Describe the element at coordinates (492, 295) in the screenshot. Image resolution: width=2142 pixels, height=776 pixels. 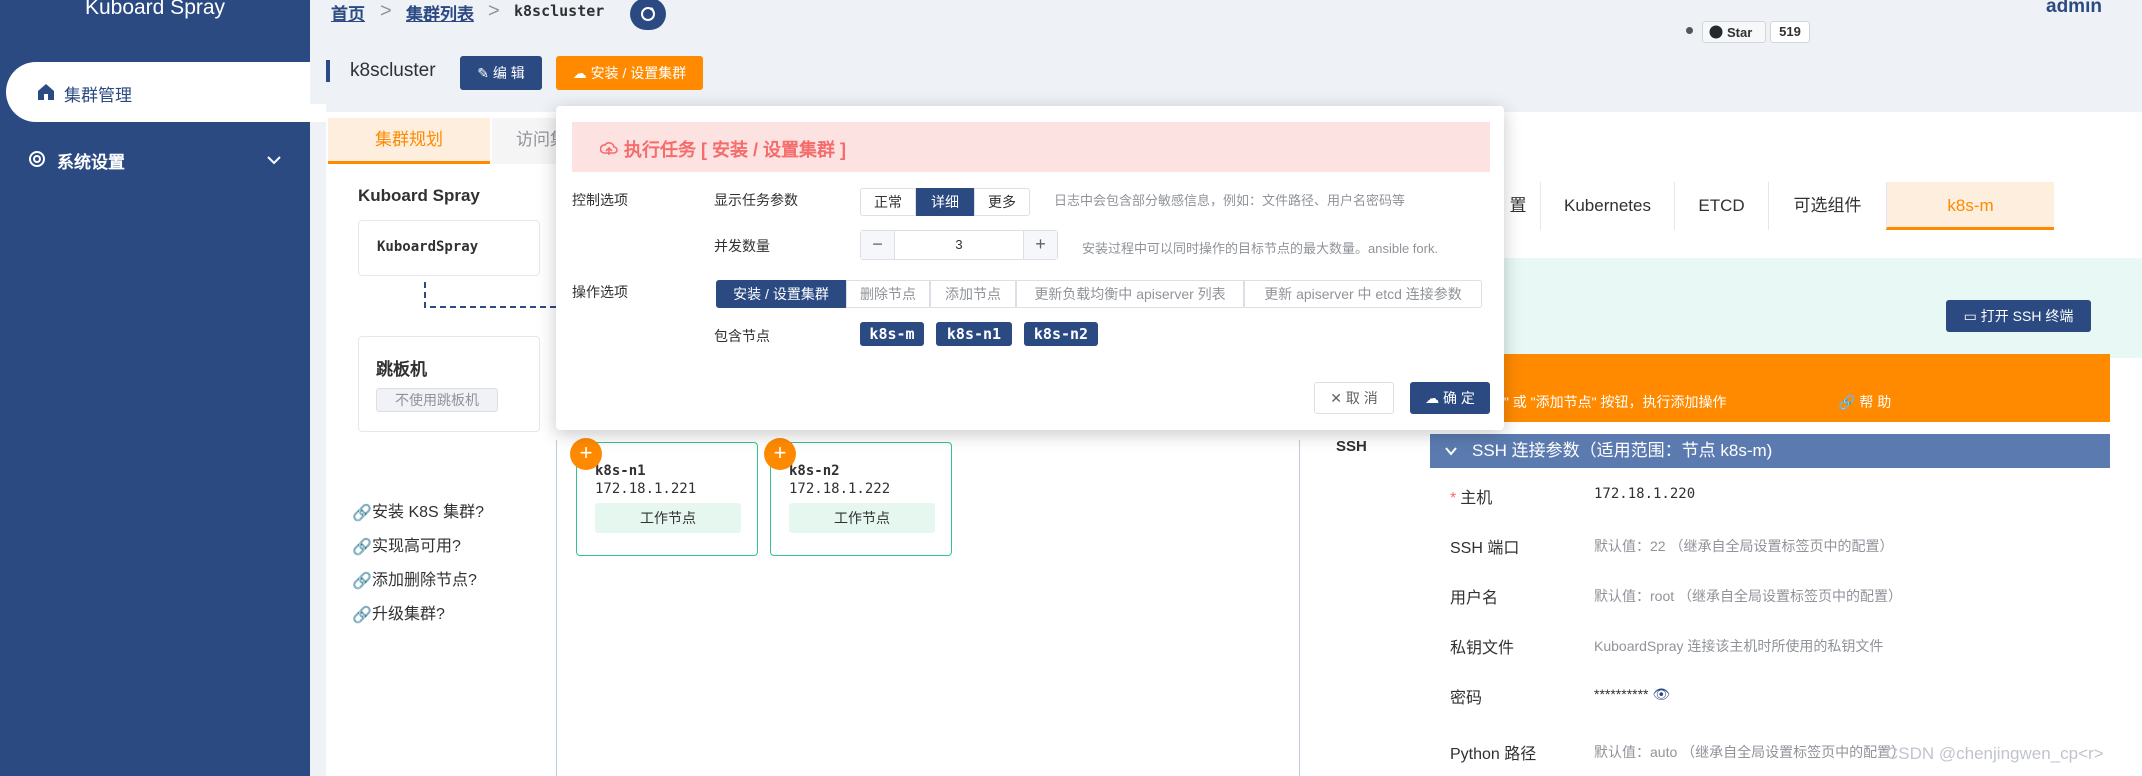
I see `connector-line` at that location.